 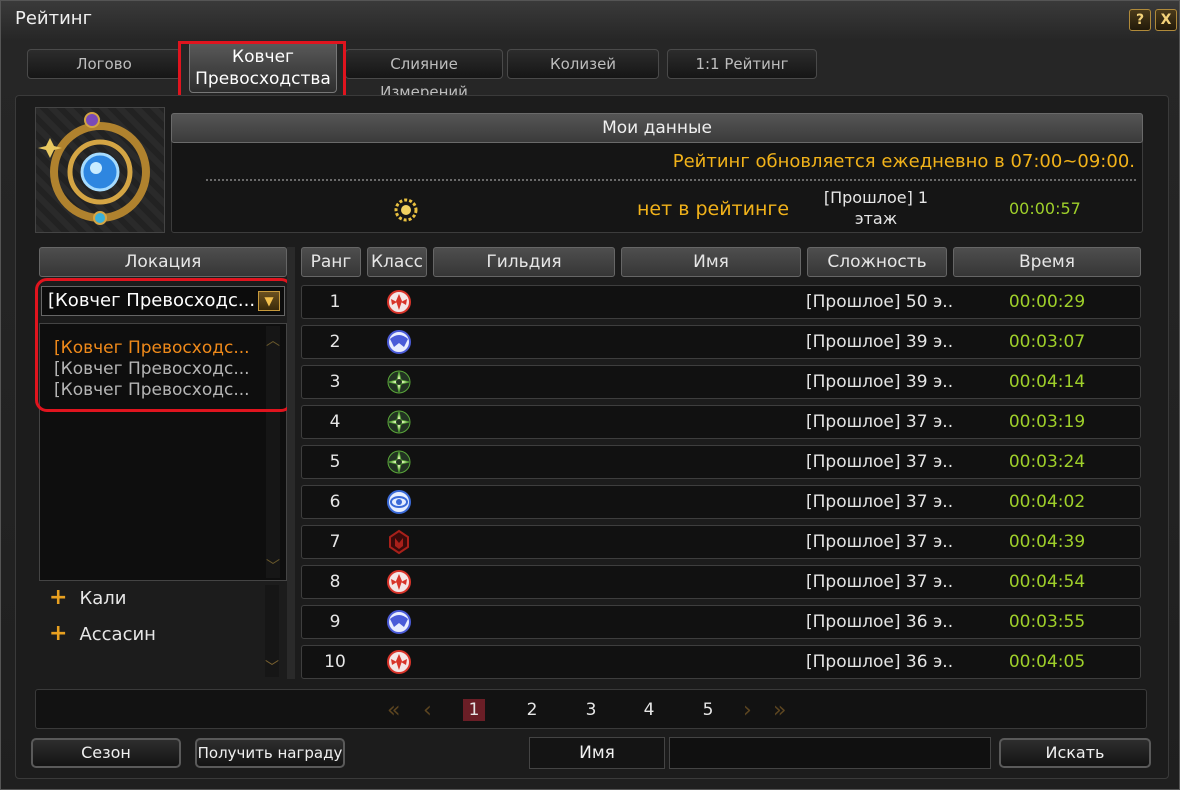 What do you see at coordinates (163, 262) in the screenshot?
I see `location-header: Локация` at bounding box center [163, 262].